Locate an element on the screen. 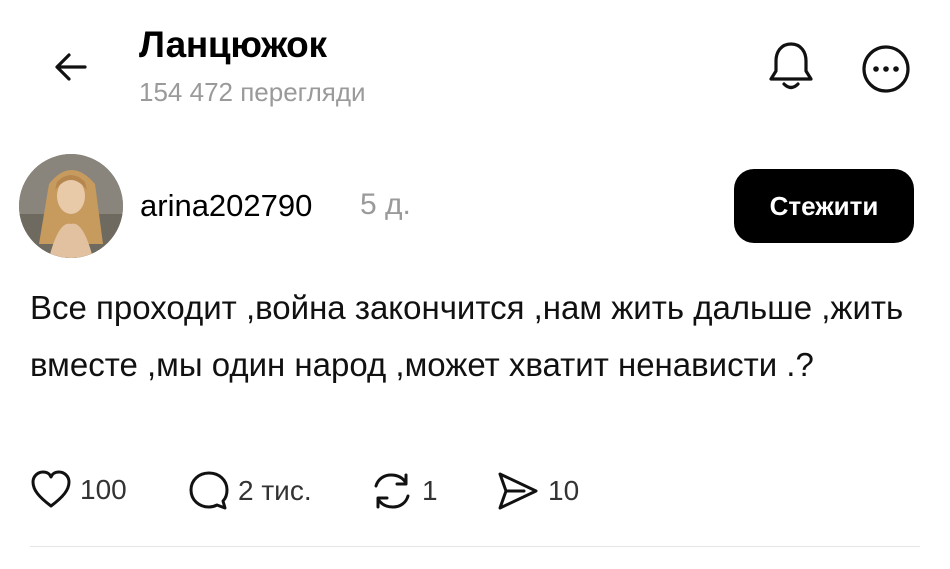 This screenshot has width=950, height=569. repost-button: 1 is located at coordinates (404, 491).